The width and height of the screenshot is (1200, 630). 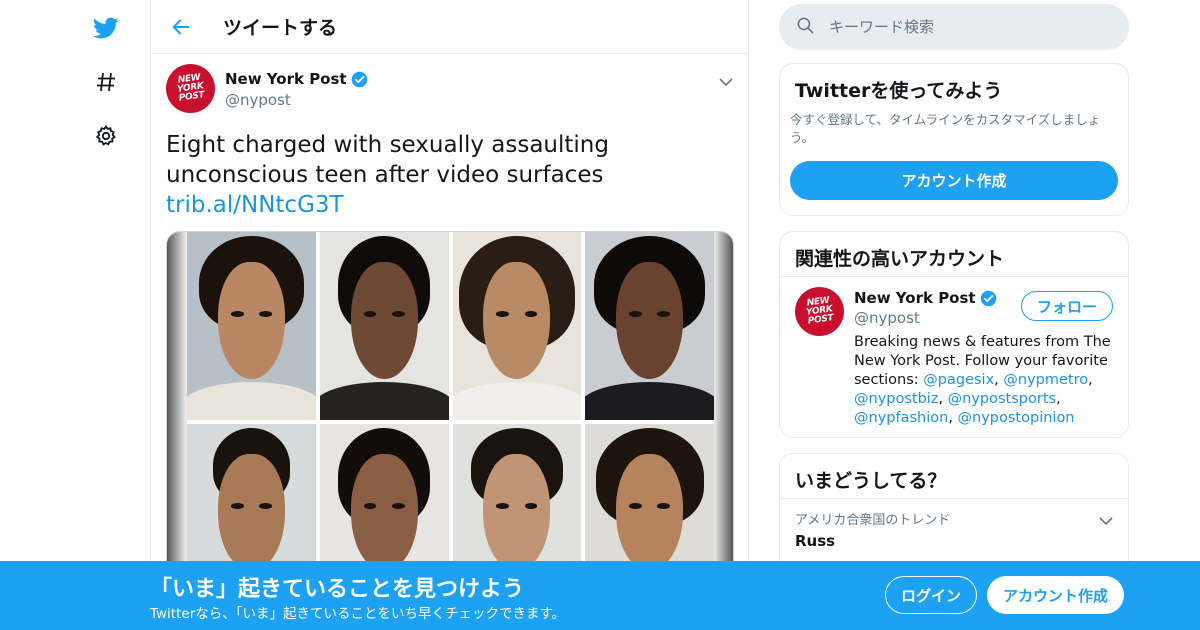 I want to click on search-bar, so click(x=954, y=27).